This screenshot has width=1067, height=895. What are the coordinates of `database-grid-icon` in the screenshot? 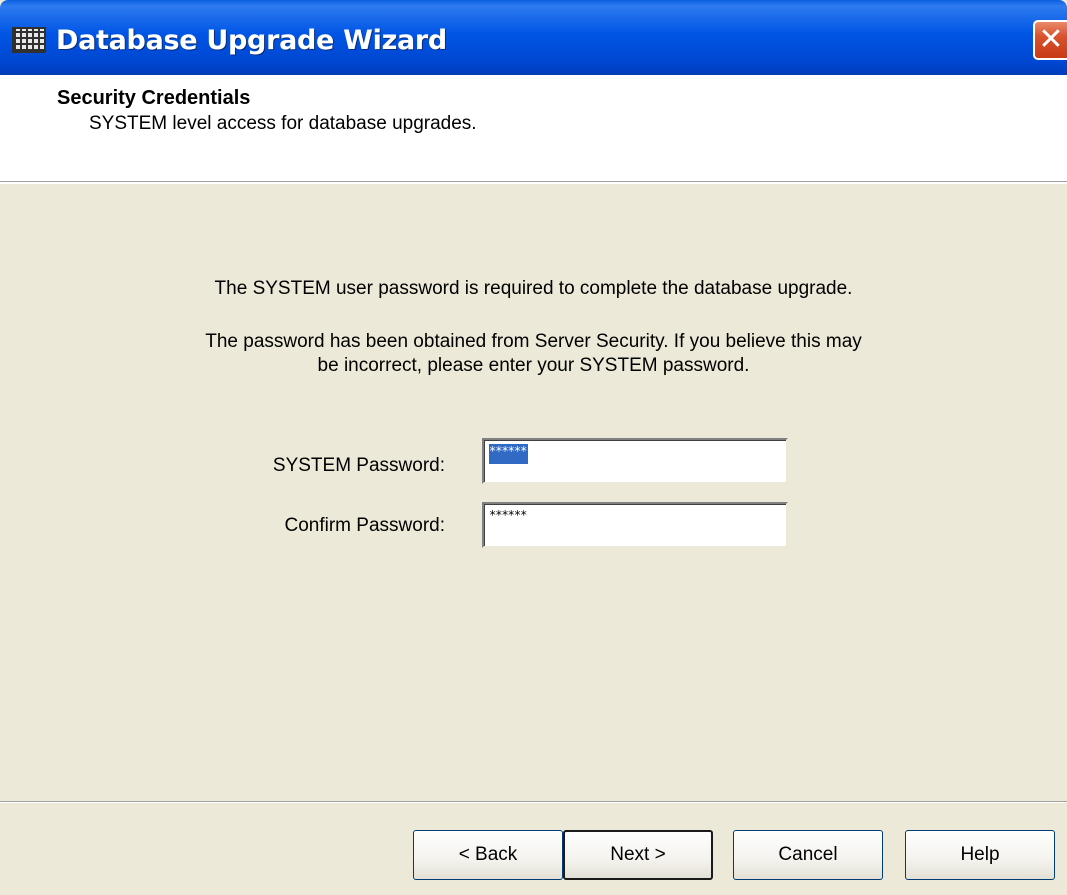 It's located at (29, 40).